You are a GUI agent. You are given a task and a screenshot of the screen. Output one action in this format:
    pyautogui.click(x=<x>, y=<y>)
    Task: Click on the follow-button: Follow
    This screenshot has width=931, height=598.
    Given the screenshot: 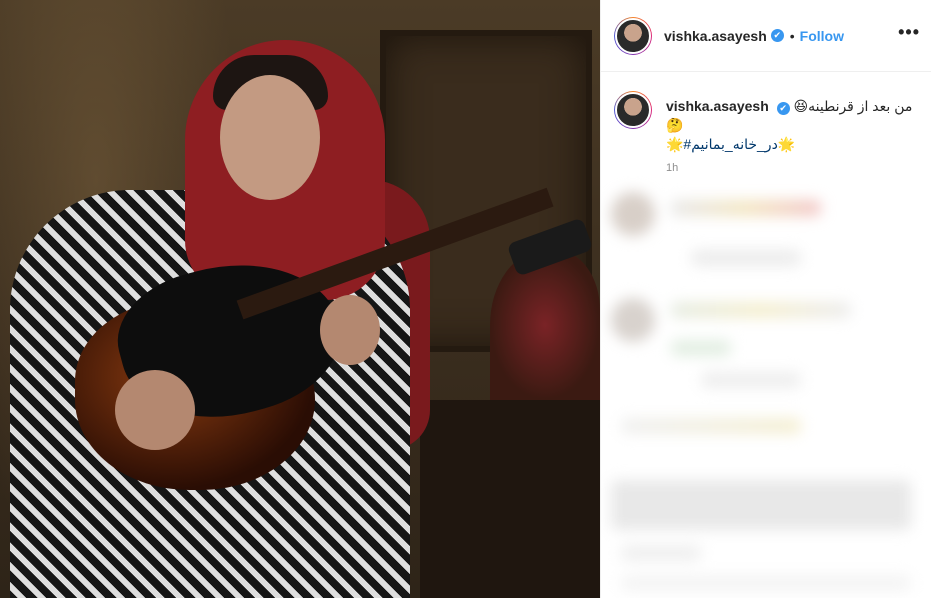 What is the action you would take?
    pyautogui.click(x=822, y=36)
    